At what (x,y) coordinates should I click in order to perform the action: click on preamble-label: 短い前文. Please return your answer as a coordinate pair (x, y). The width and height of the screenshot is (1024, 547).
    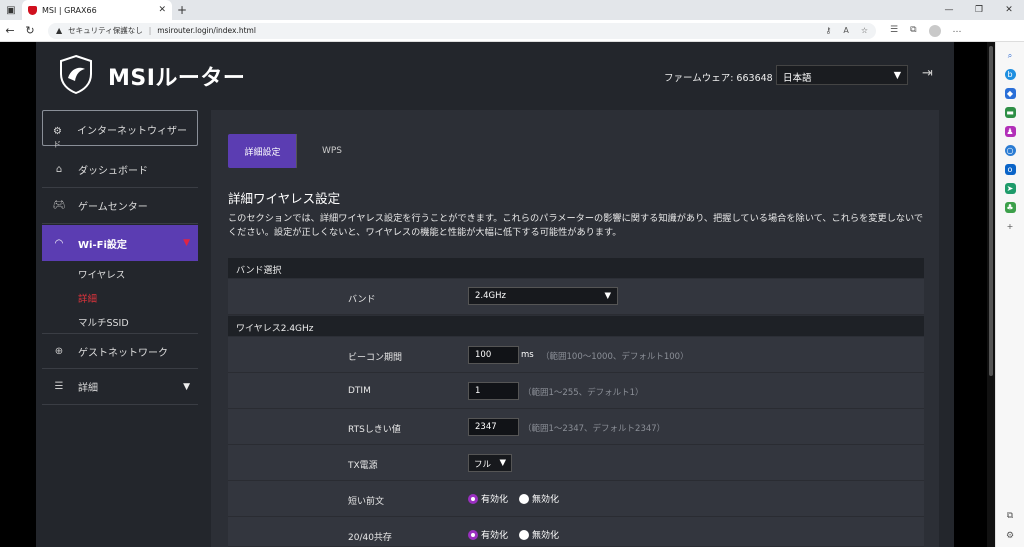
    Looking at the image, I should click on (366, 502).